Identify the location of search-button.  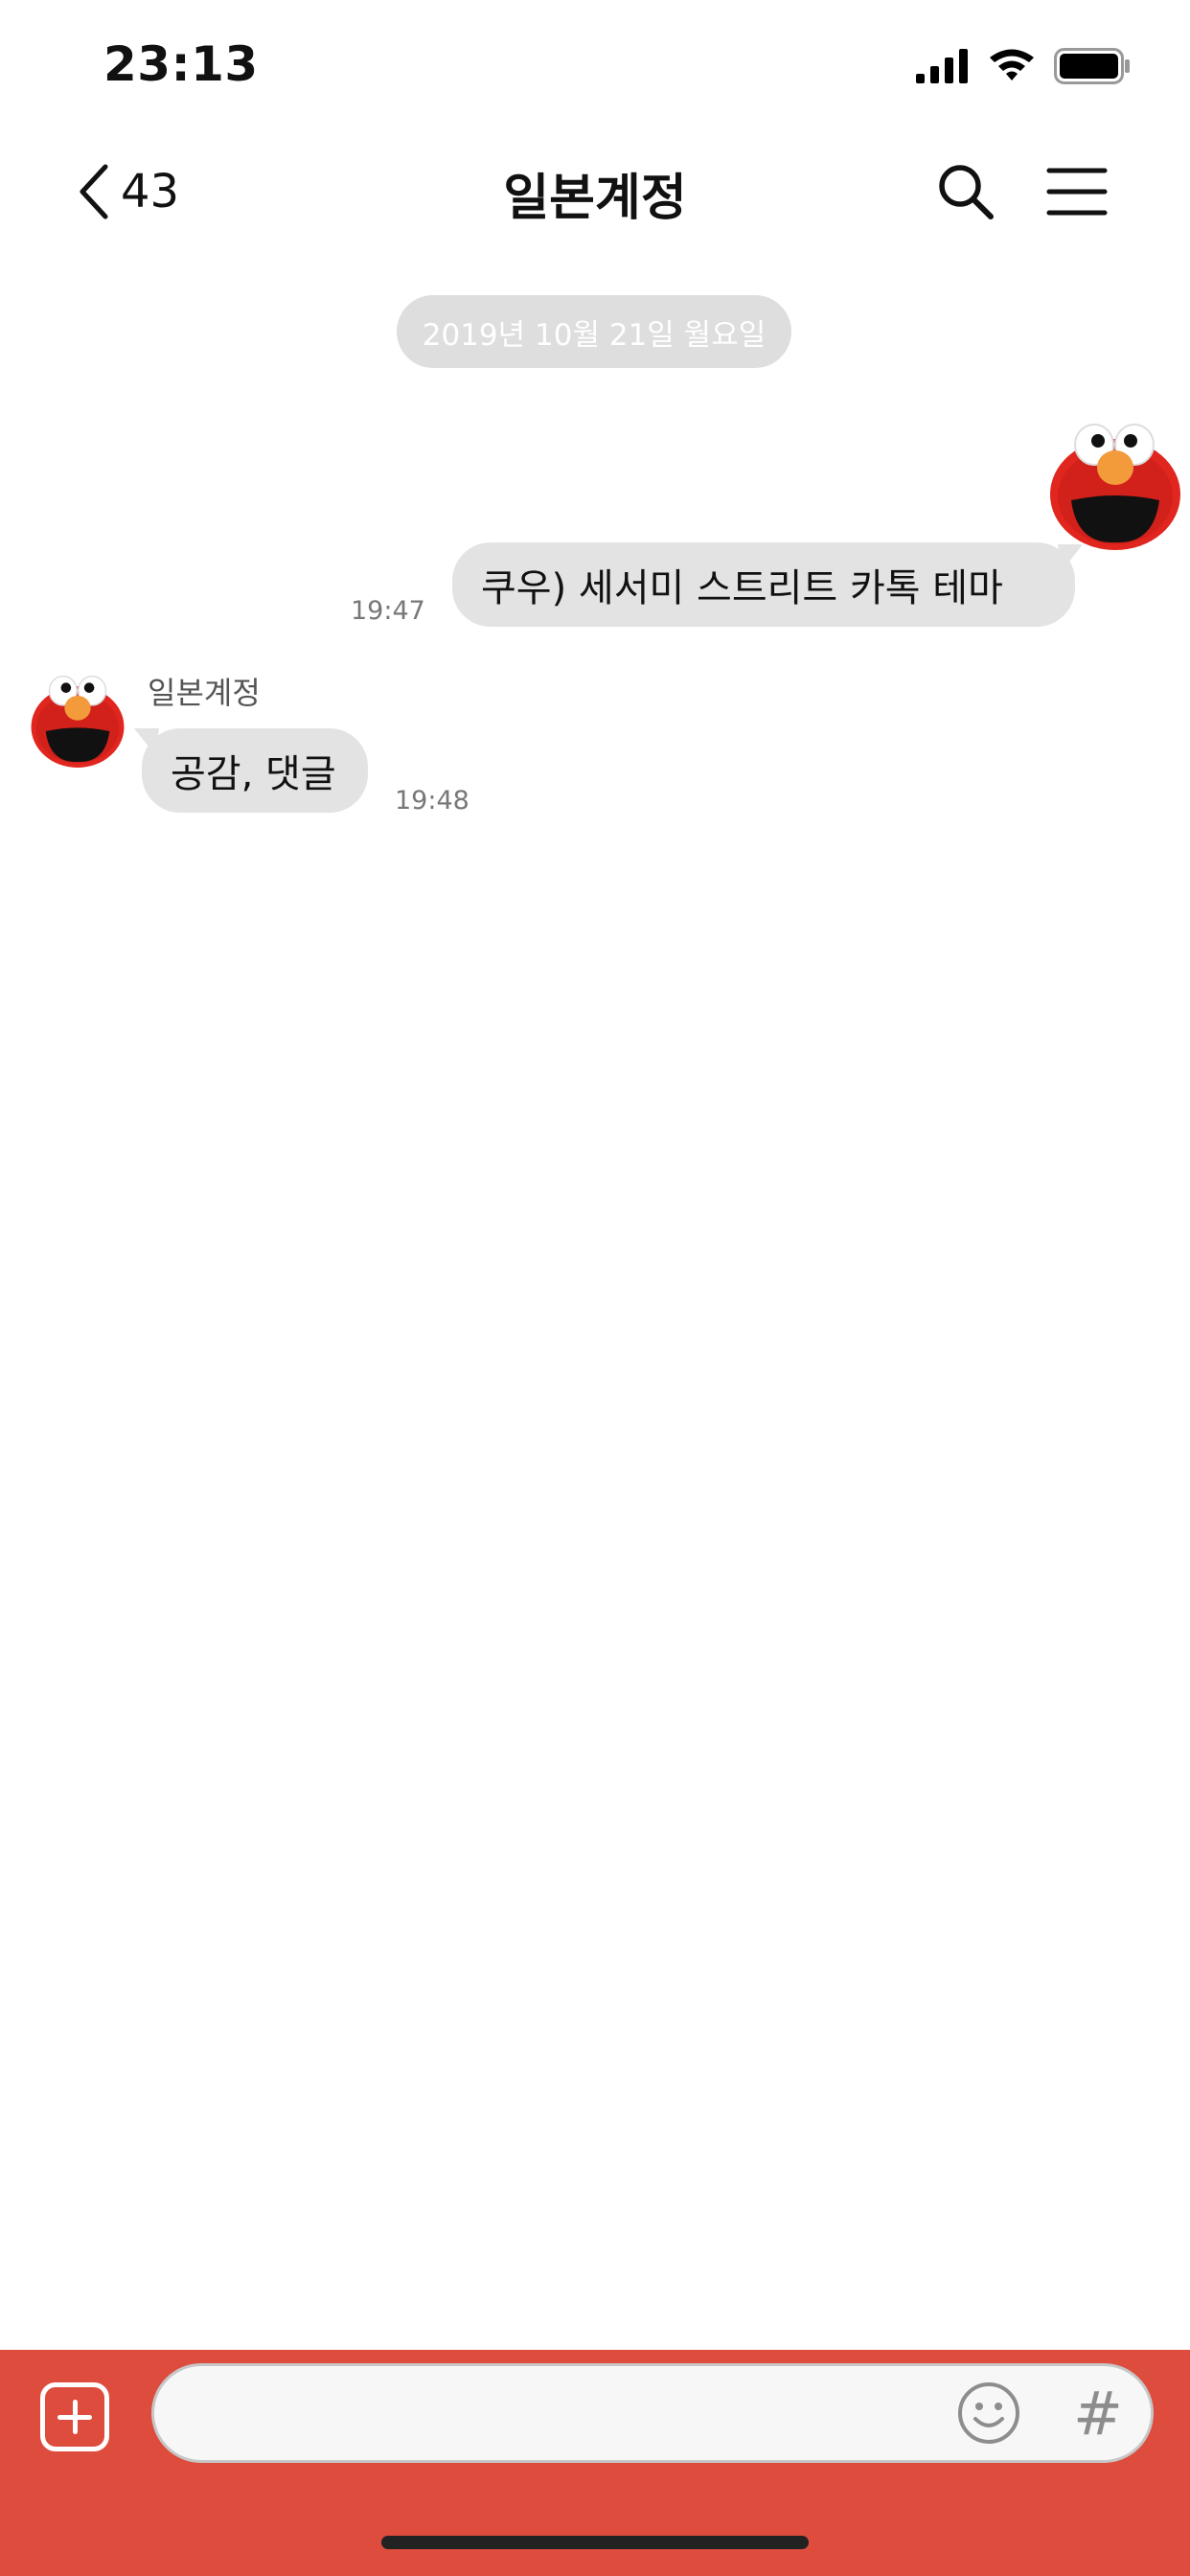
(966, 191).